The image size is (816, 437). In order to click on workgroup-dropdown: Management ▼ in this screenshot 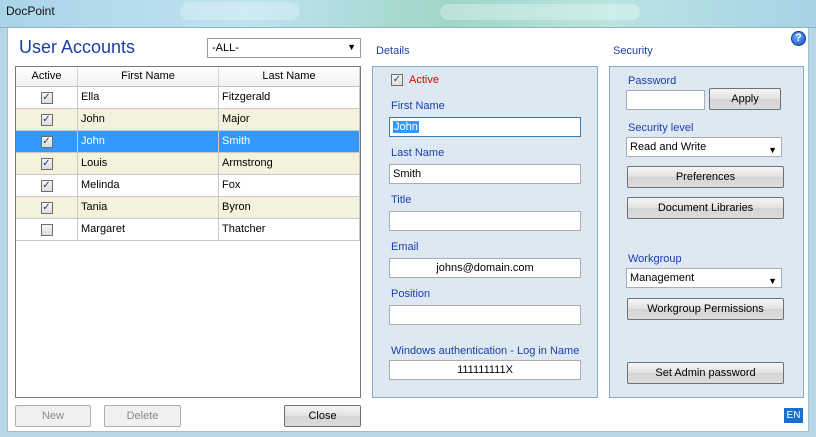, I will do `click(704, 278)`.